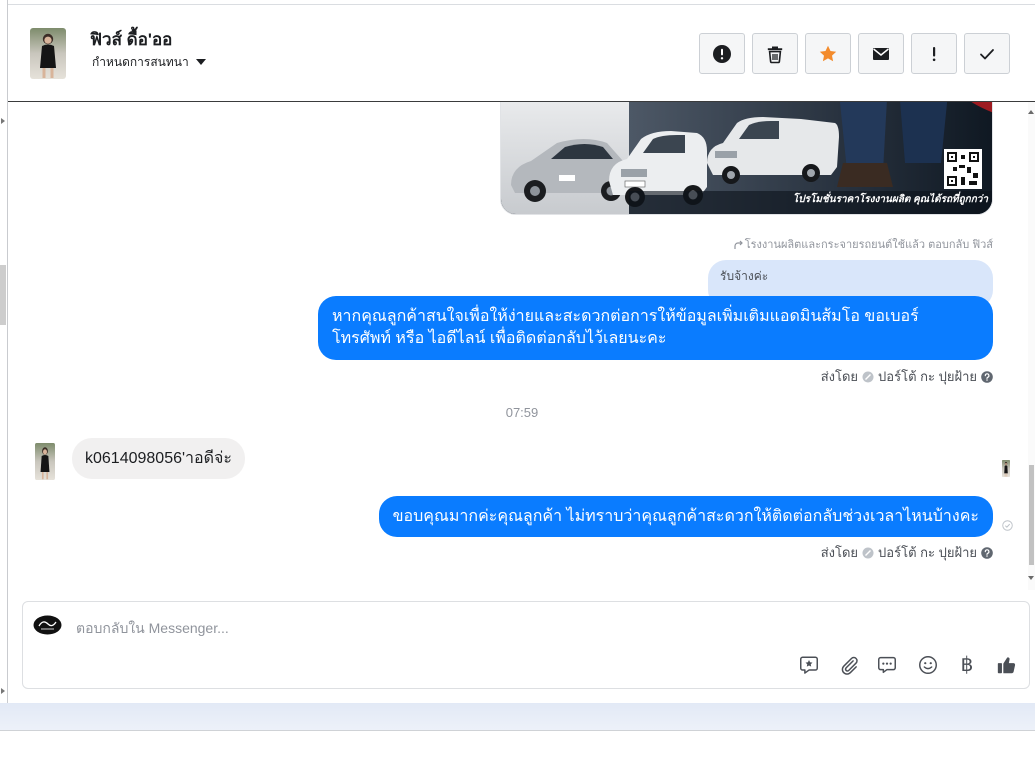 This screenshot has width=1035, height=762. I want to click on thumbs-up-icon, so click(1006, 665).